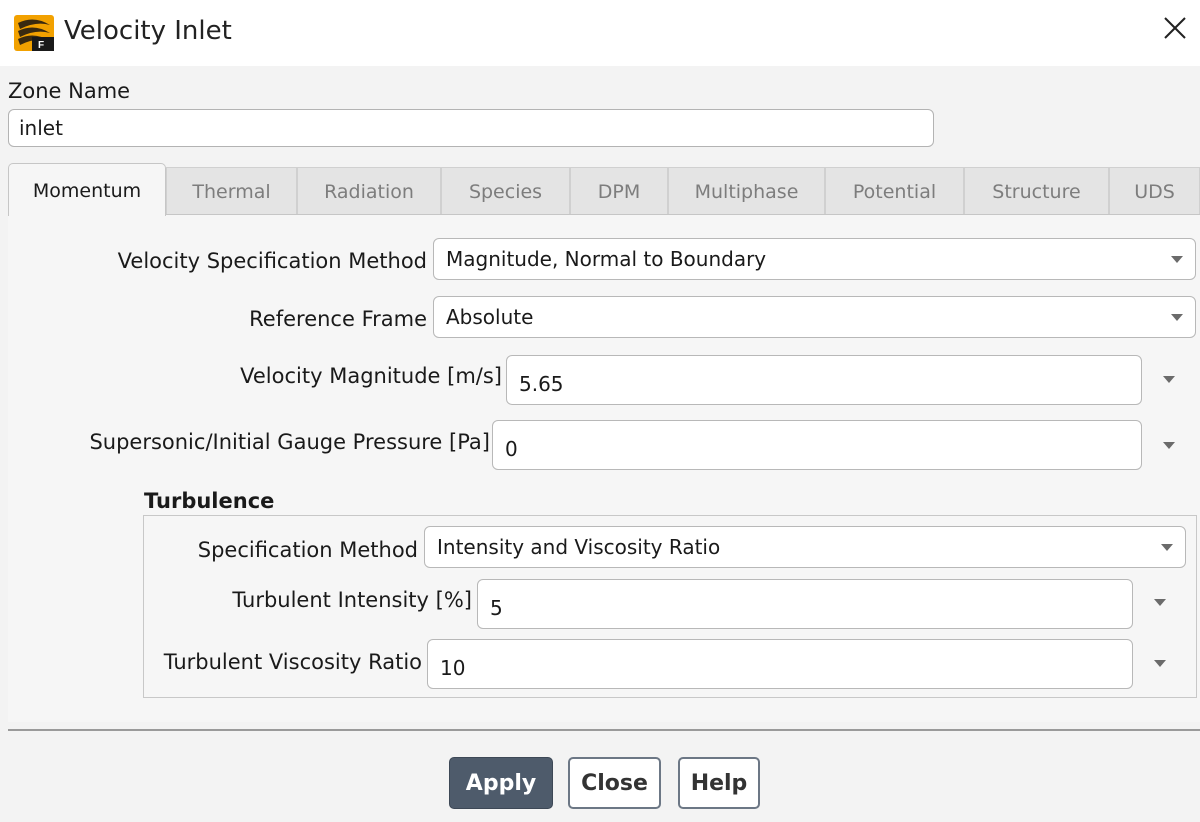 The image size is (1200, 822). Describe the element at coordinates (41, 45) in the screenshot. I see `svg-text: F` at that location.